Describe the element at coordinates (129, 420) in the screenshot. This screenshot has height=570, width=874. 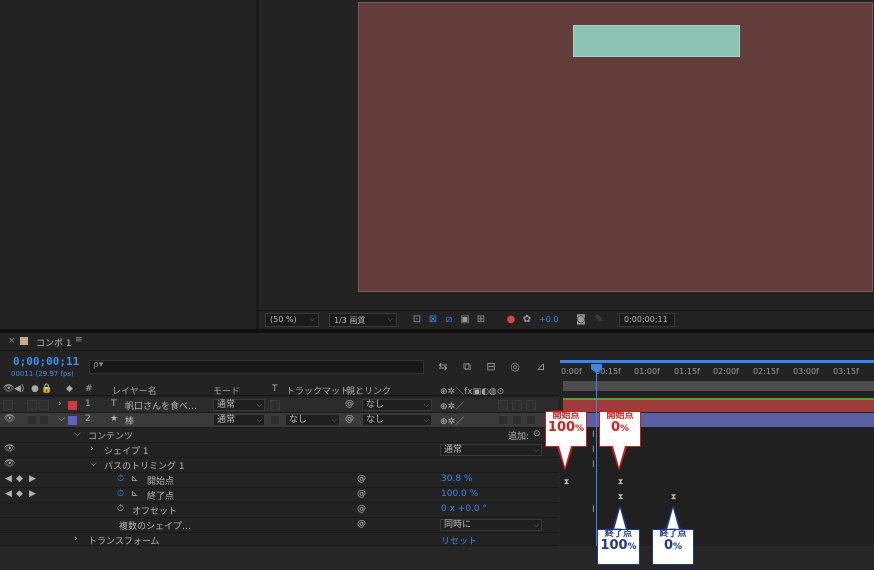
I see `layer-name: 棒` at that location.